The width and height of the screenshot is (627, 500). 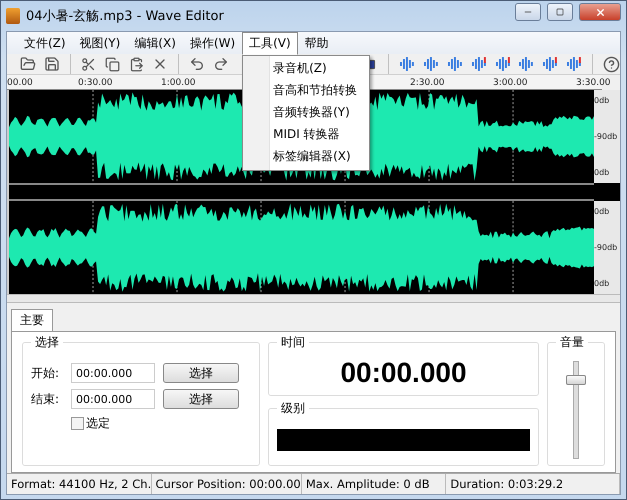 I want to click on horizontal-scrollbar, so click(x=313, y=298).